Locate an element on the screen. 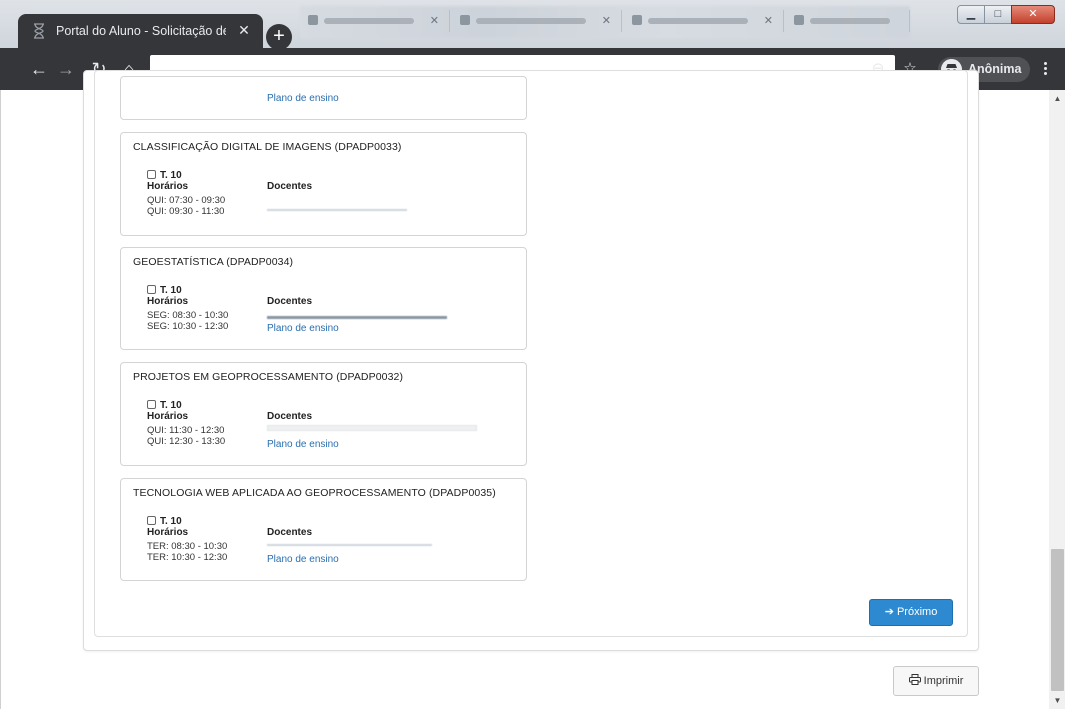 The width and height of the screenshot is (1065, 709). schedule-entry: TER: 08:30 - 10:30 is located at coordinates (187, 546).